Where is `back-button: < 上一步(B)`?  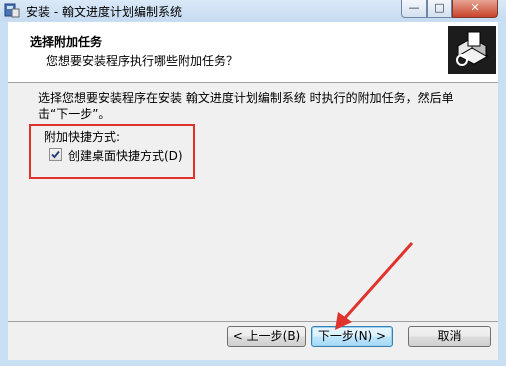 back-button: < 上一步(B) is located at coordinates (266, 336).